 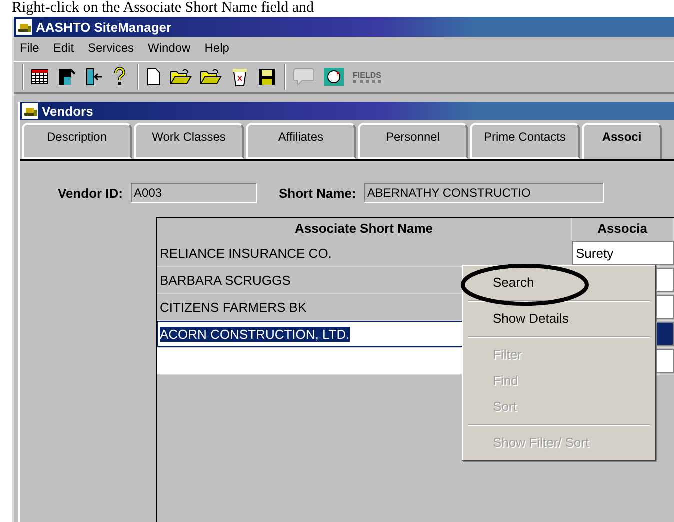 What do you see at coordinates (364, 229) in the screenshot?
I see `column-header: Associate Short Name` at bounding box center [364, 229].